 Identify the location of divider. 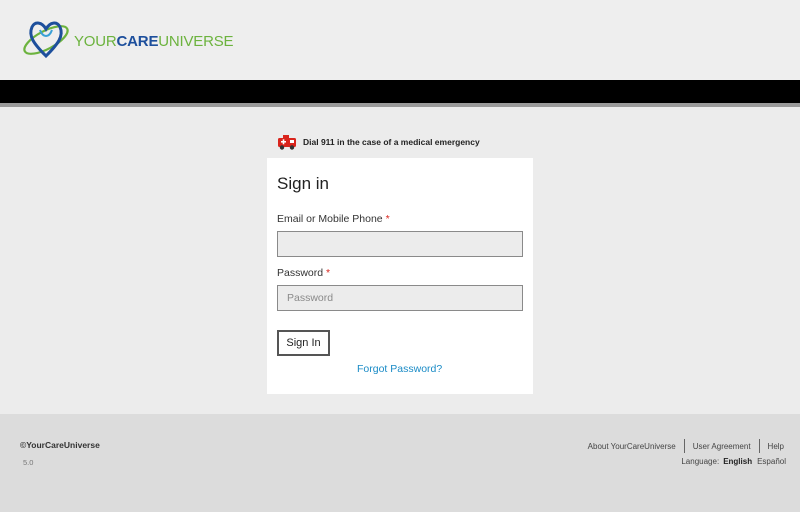
(400, 105).